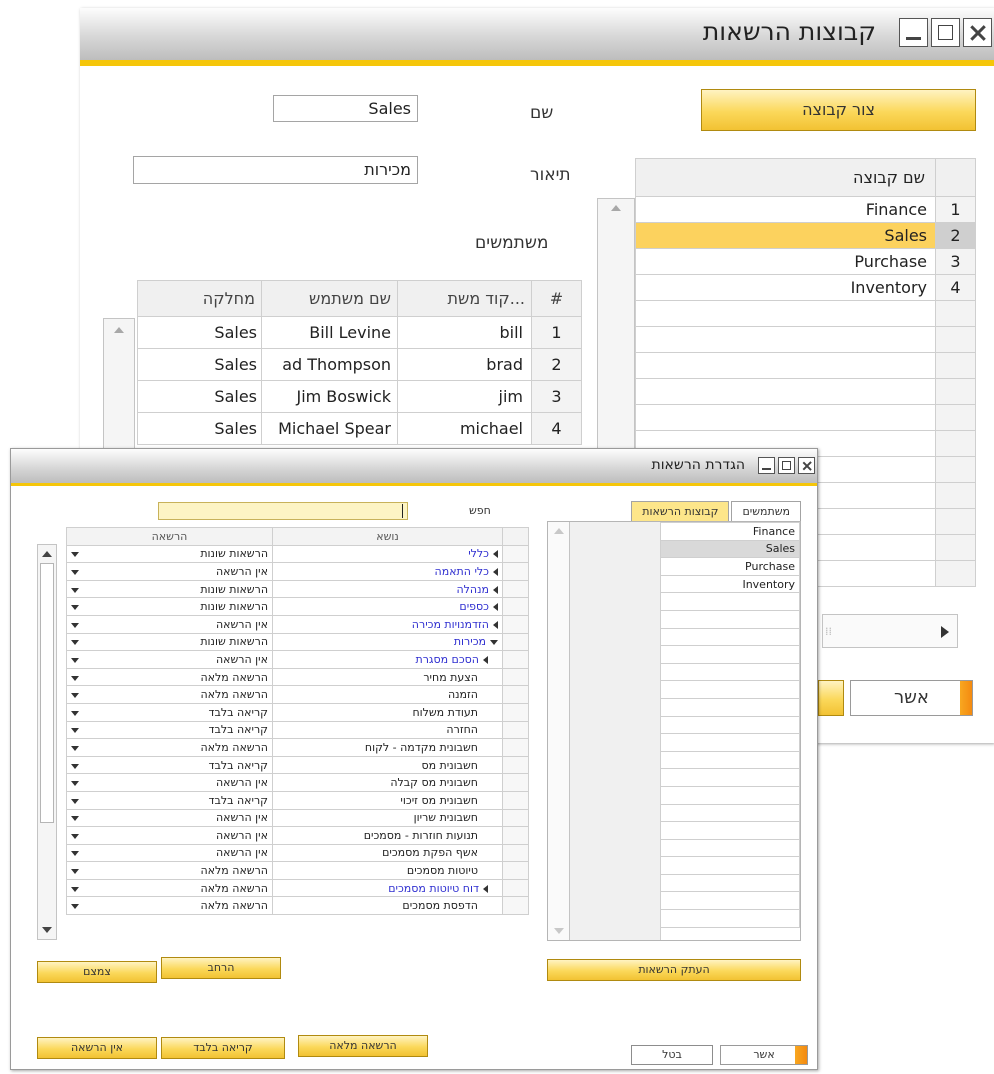  What do you see at coordinates (297, 642) in the screenshot?
I see `table-row: הרשאות שונות מכירות` at bounding box center [297, 642].